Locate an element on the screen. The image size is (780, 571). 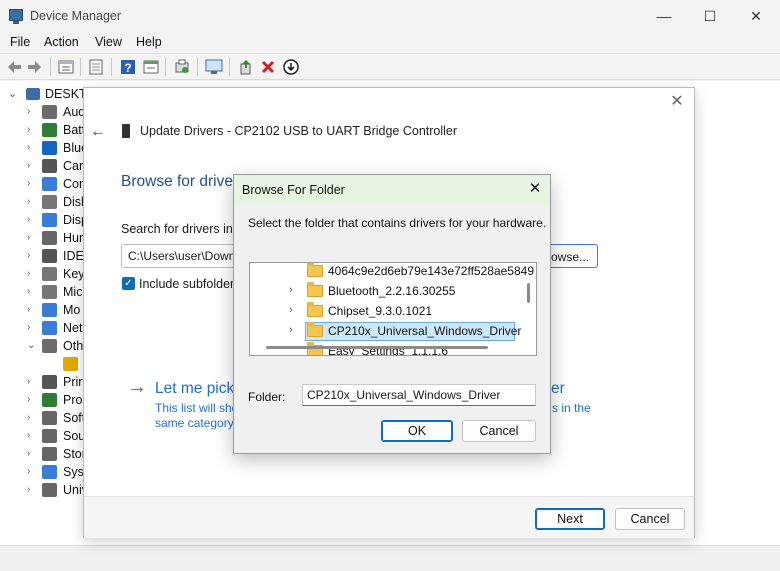
disable-icon is located at coordinates (291, 67).